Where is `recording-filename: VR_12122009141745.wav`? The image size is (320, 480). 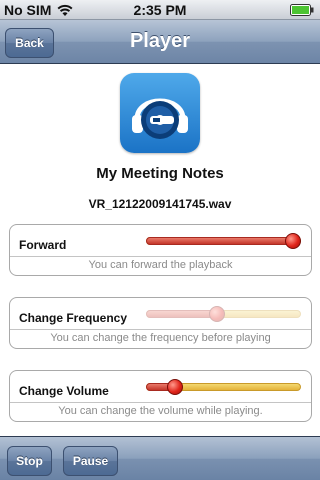
recording-filename: VR_12122009141745.wav is located at coordinates (160, 204).